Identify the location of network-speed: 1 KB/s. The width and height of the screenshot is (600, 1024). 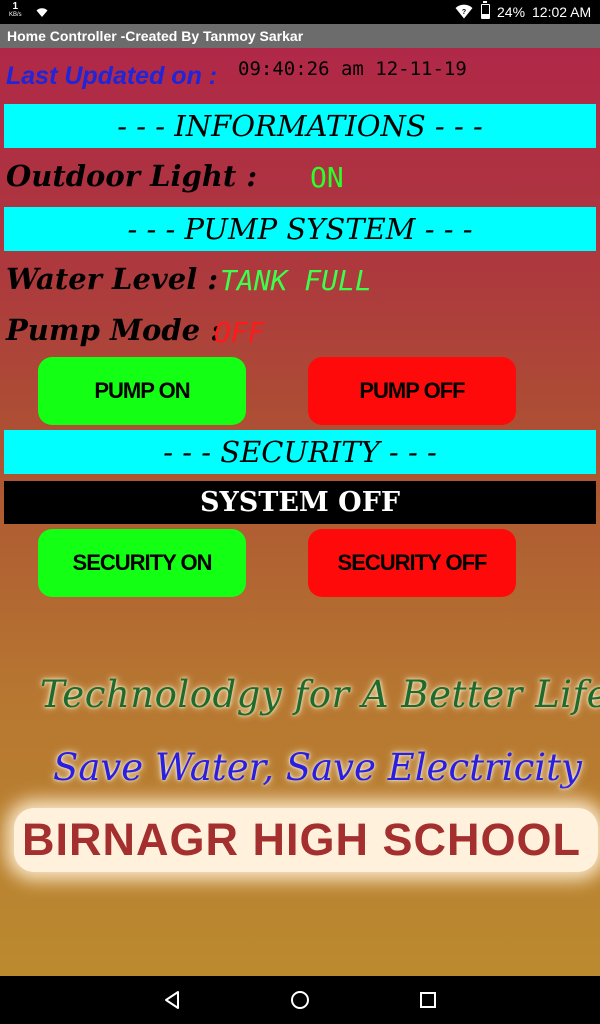
(15, 10).